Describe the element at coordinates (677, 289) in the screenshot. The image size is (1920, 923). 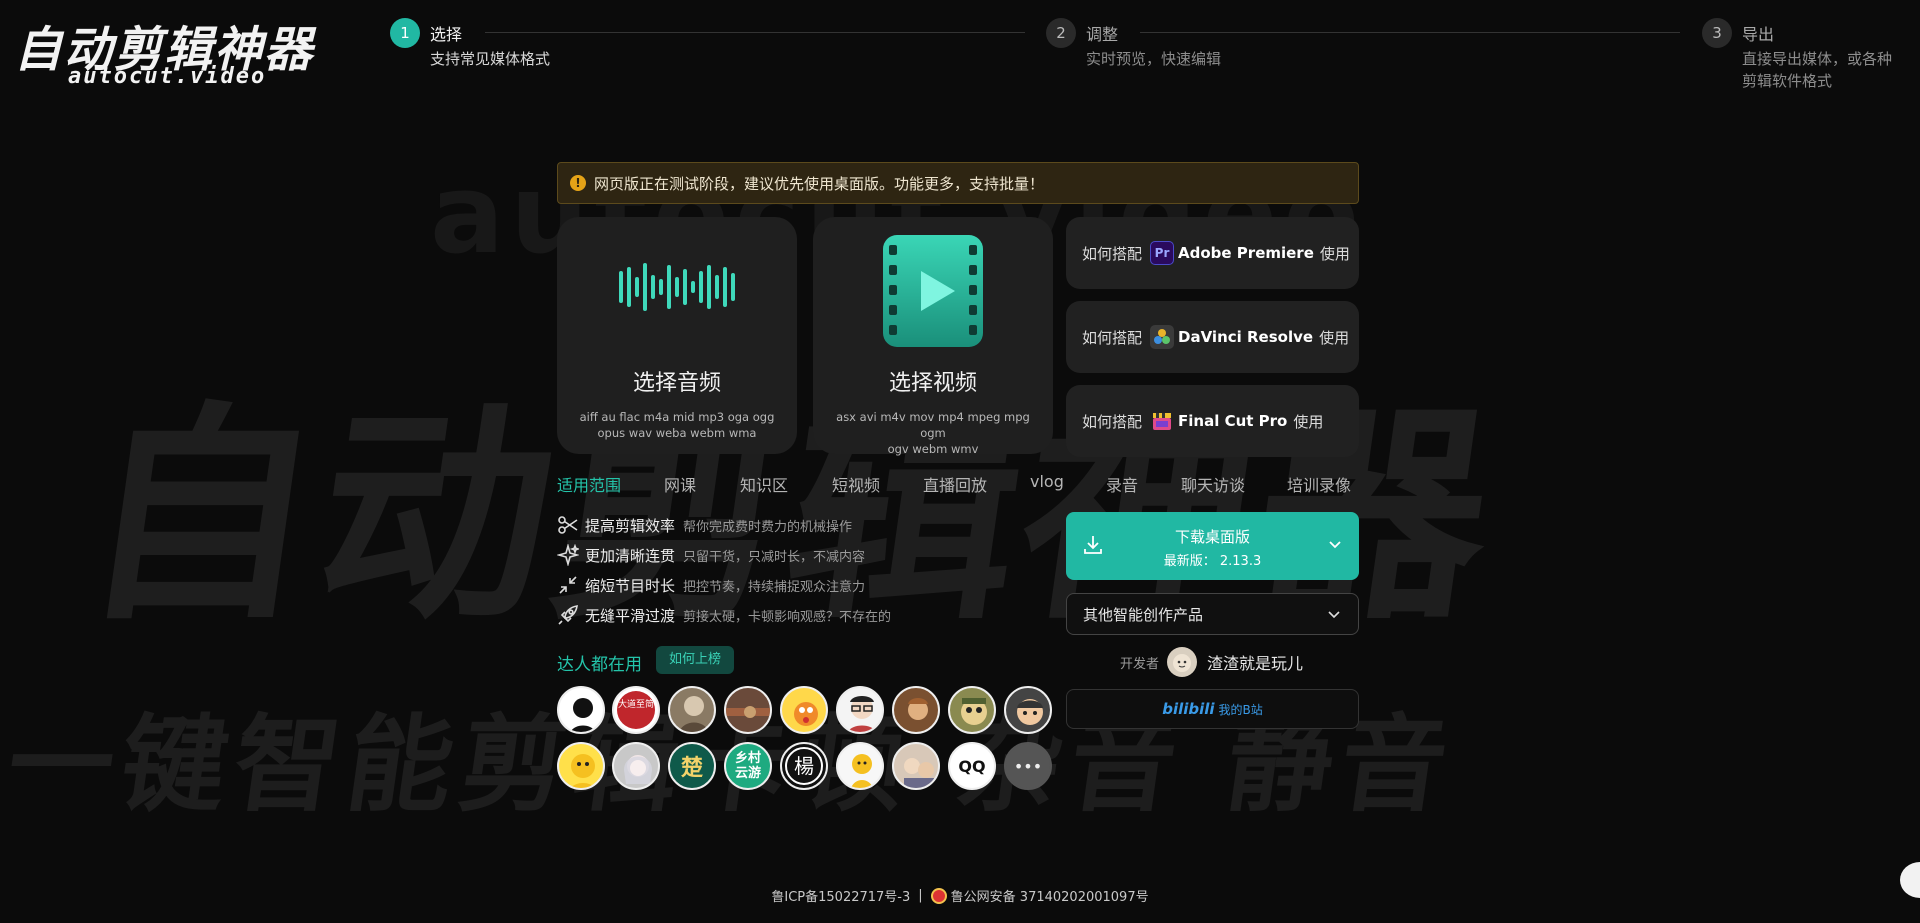
I see `audio-waveform-icon` at that location.